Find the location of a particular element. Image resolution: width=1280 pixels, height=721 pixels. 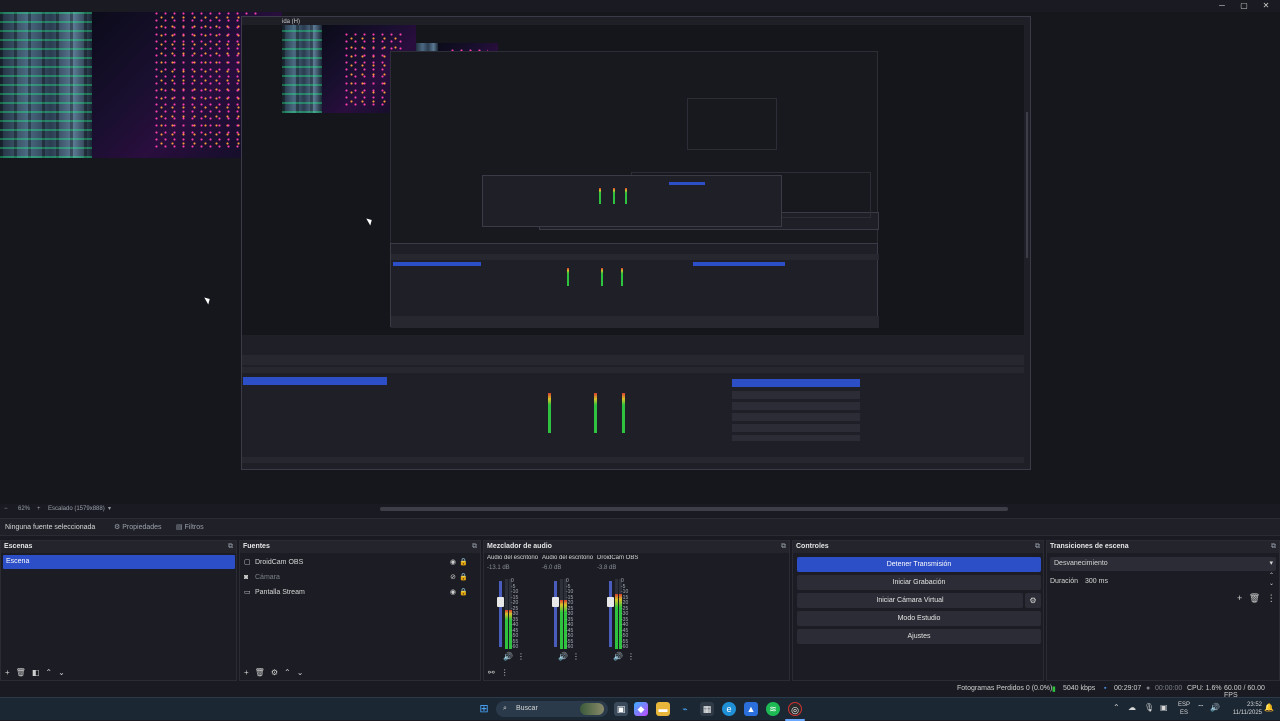

cloud-icon: ☁ is located at coordinates (1132, 707).